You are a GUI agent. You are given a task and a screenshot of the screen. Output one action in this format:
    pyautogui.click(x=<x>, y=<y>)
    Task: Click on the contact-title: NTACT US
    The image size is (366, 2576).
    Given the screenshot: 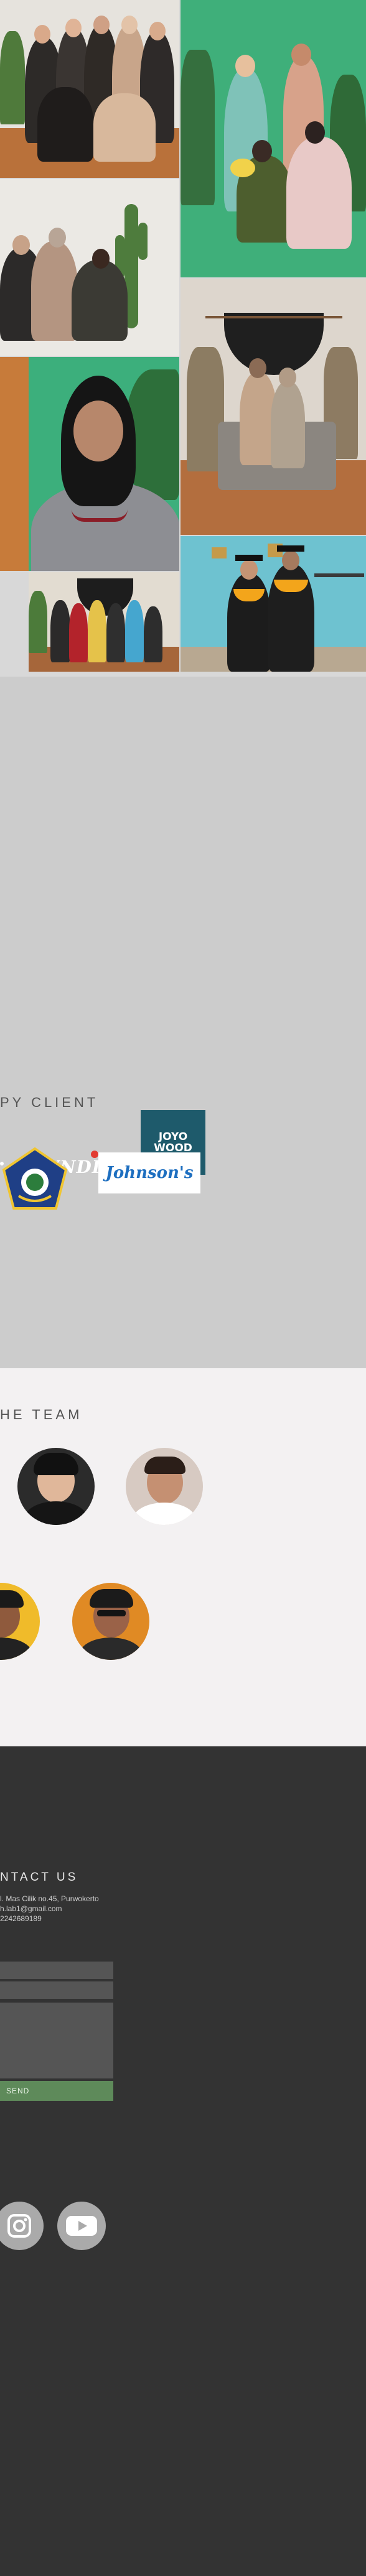 What is the action you would take?
    pyautogui.click(x=39, y=1878)
    